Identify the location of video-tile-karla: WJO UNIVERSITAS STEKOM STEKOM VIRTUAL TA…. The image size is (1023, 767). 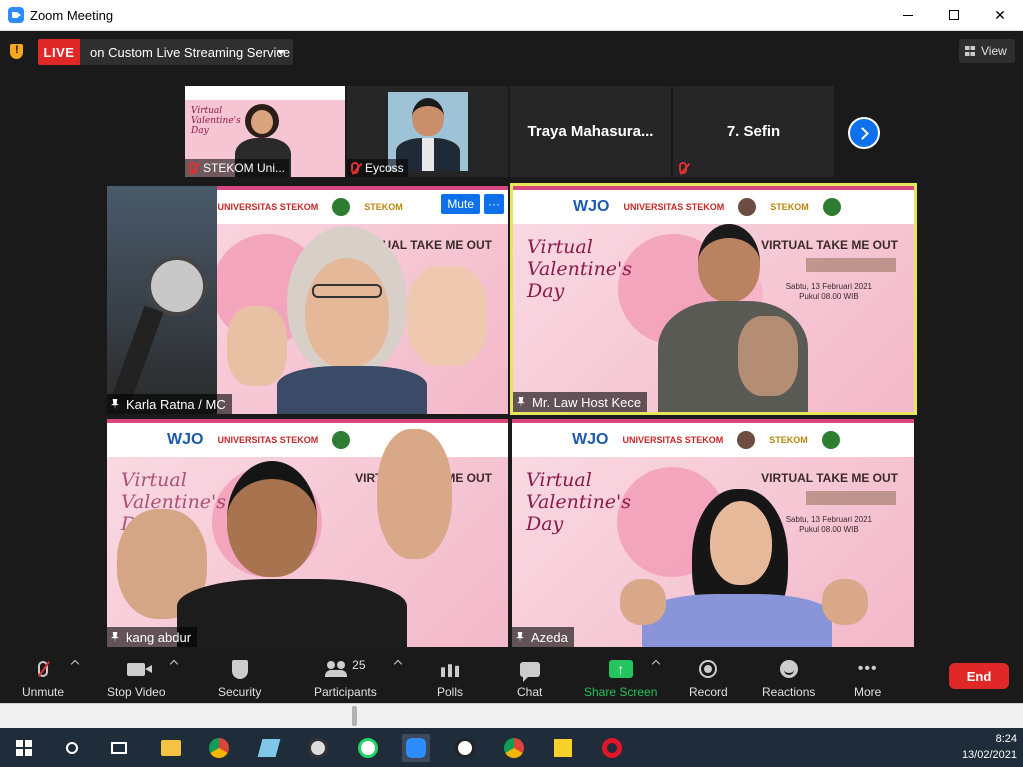
(307, 300).